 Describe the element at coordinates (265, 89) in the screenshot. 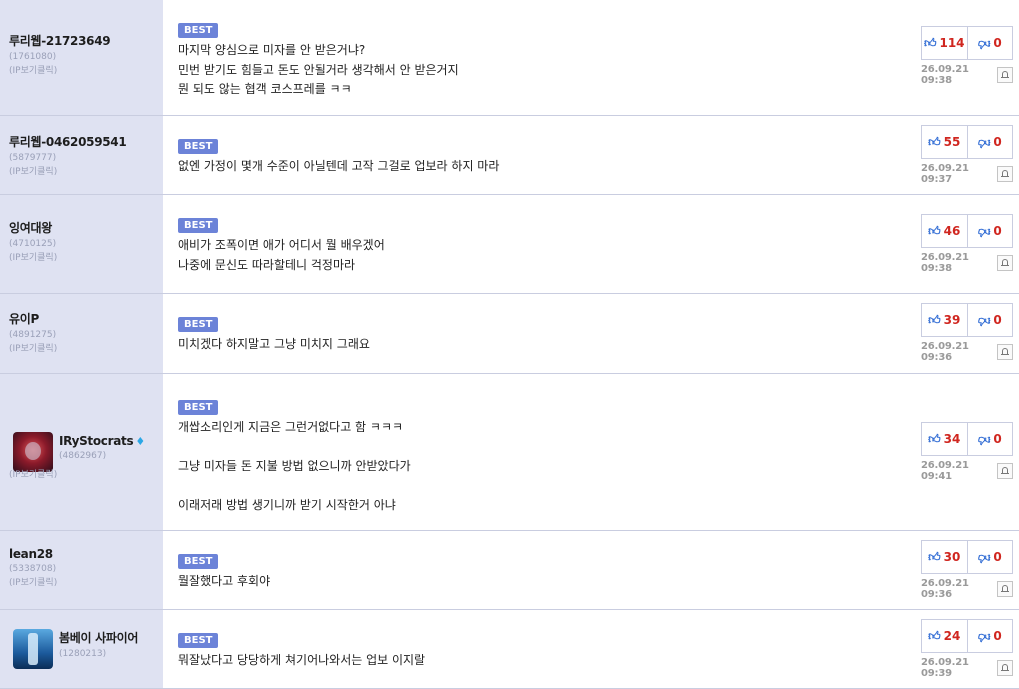

I see `comment-text-line: 뭔 되도 않는 협객 코스프레를 ㅋㅋ` at that location.